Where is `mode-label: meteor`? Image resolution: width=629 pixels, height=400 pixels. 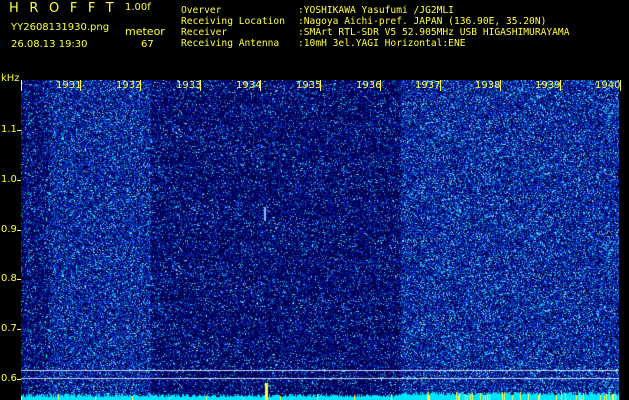
mode-label: meteor is located at coordinates (145, 31).